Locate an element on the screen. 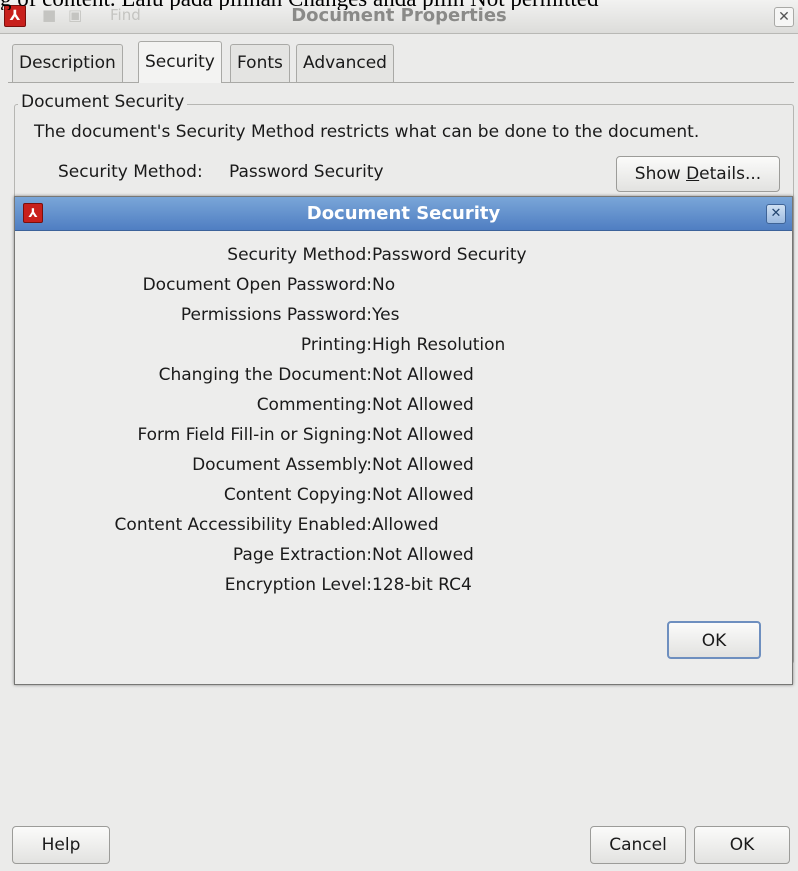 Image resolution: width=798 pixels, height=871 pixels. security-method-value: Password Security is located at coordinates (306, 172).